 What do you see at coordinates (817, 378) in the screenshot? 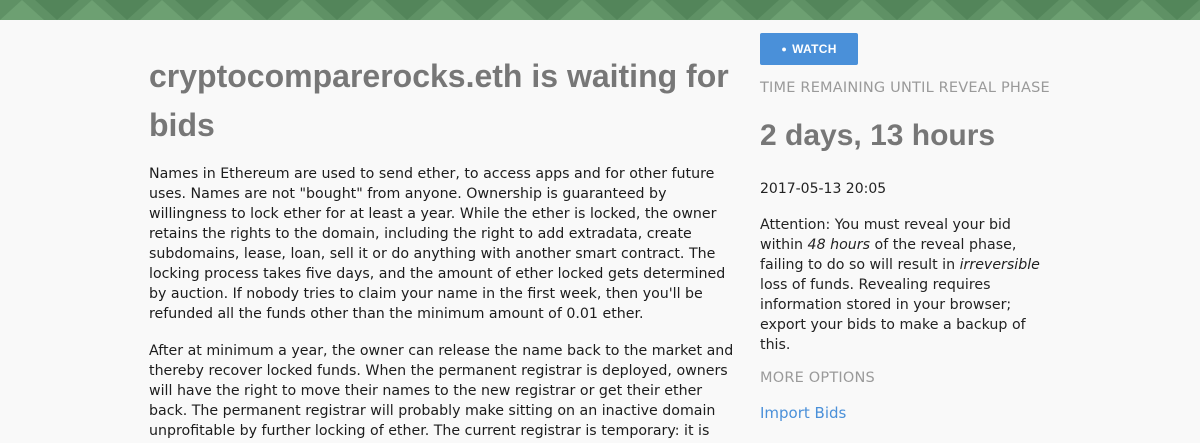
I see `more-options-label: MORE OPTIONS` at bounding box center [817, 378].